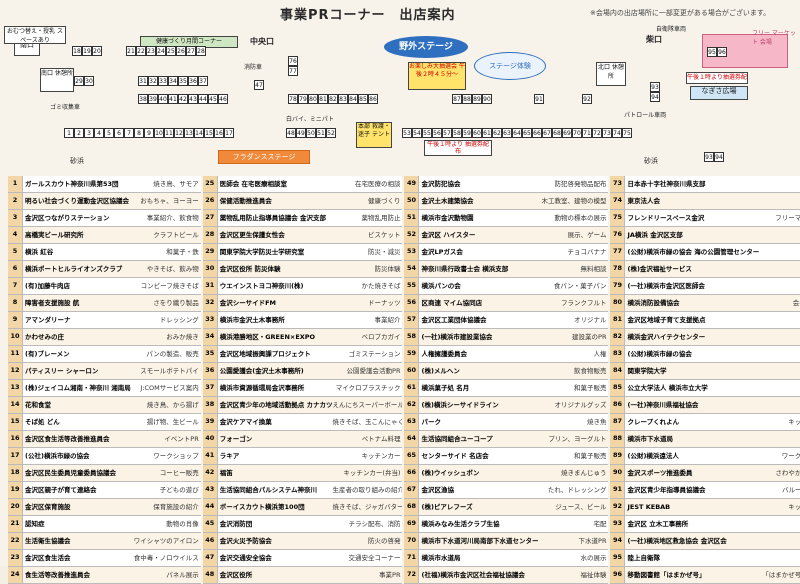  Describe the element at coordinates (643, 557) in the screenshot. I see `exhibitor-name: 陸上自衛隊` at that location.